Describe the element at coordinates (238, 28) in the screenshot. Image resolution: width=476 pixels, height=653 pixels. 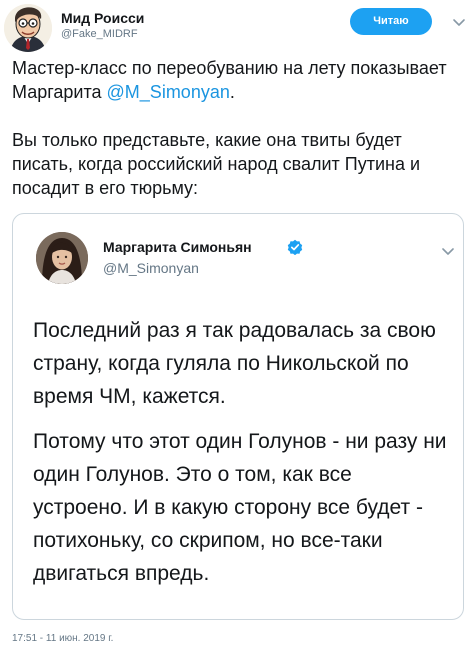
I see `tweet-header: Мид Роисси @Fake_MIDRF Читаю` at that location.